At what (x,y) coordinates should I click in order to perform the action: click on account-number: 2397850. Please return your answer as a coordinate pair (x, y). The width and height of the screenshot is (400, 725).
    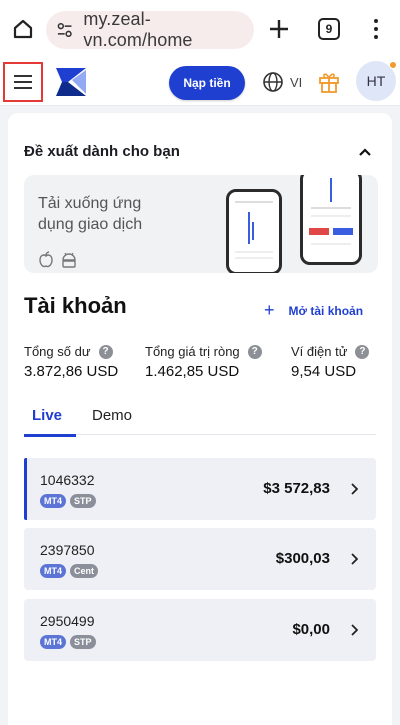
    Looking at the image, I should click on (67, 550).